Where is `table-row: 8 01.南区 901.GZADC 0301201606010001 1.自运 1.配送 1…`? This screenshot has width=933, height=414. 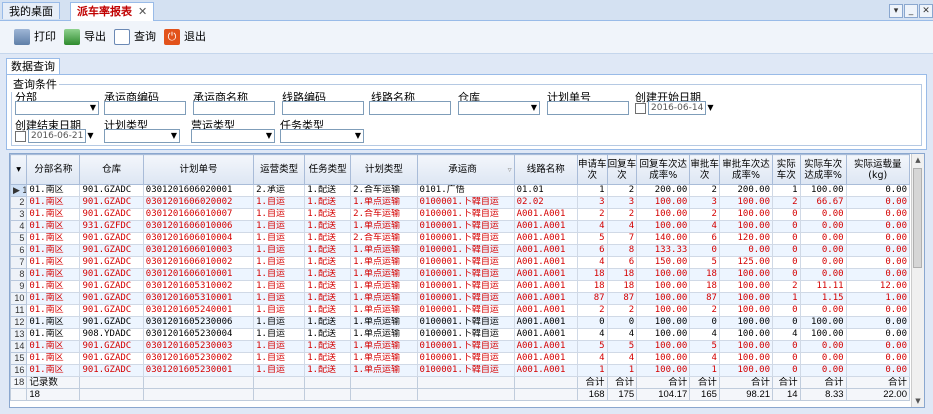 table-row: 8 01.南区 901.GZADC 0301201606010001 1.自运 1.配送 1… is located at coordinates (460, 274).